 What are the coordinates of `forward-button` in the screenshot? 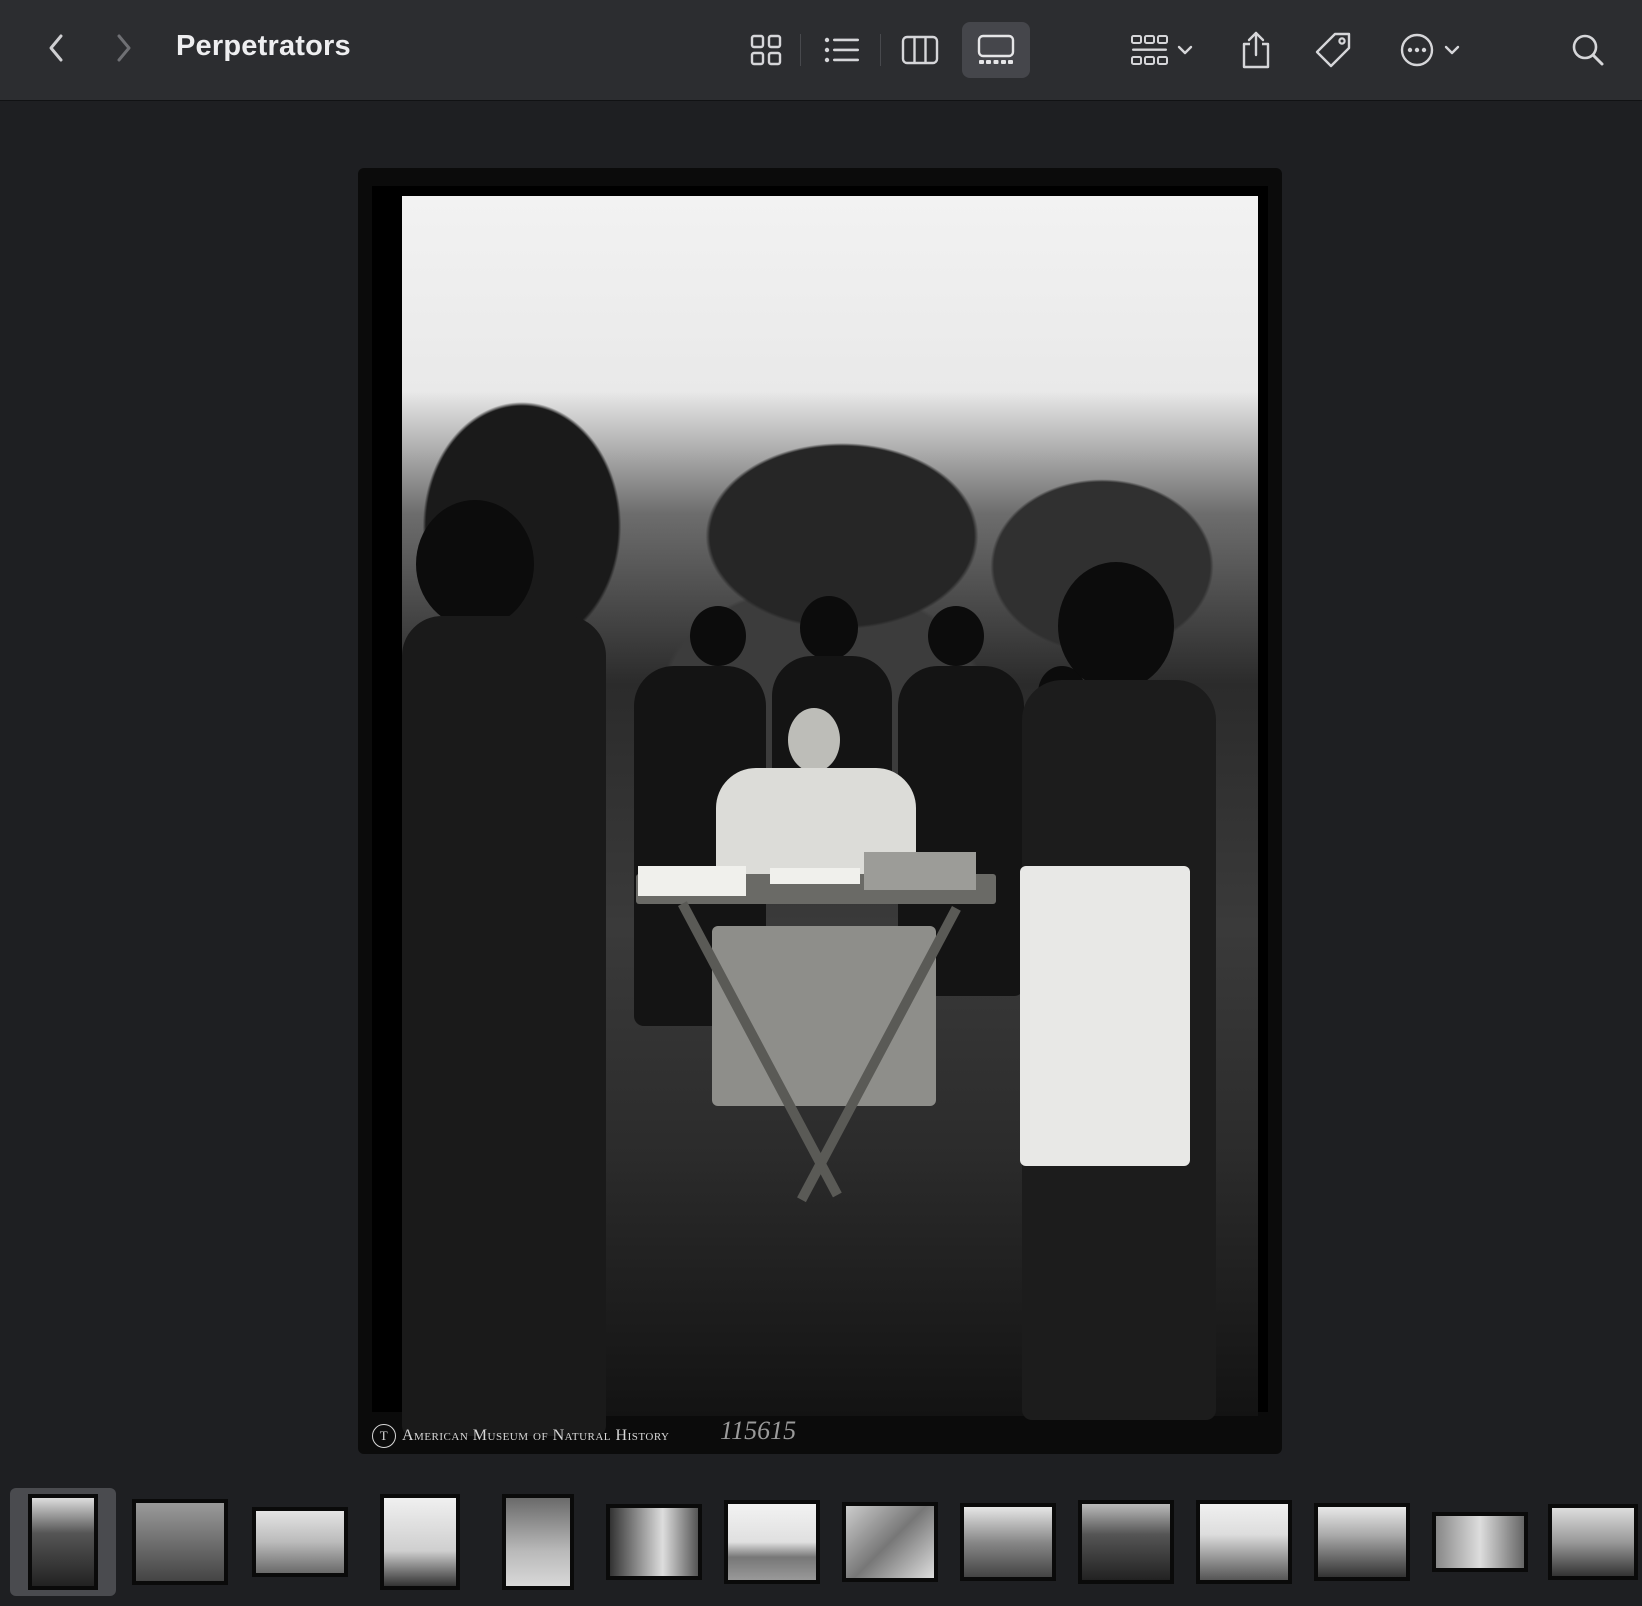 It's located at (124, 48).